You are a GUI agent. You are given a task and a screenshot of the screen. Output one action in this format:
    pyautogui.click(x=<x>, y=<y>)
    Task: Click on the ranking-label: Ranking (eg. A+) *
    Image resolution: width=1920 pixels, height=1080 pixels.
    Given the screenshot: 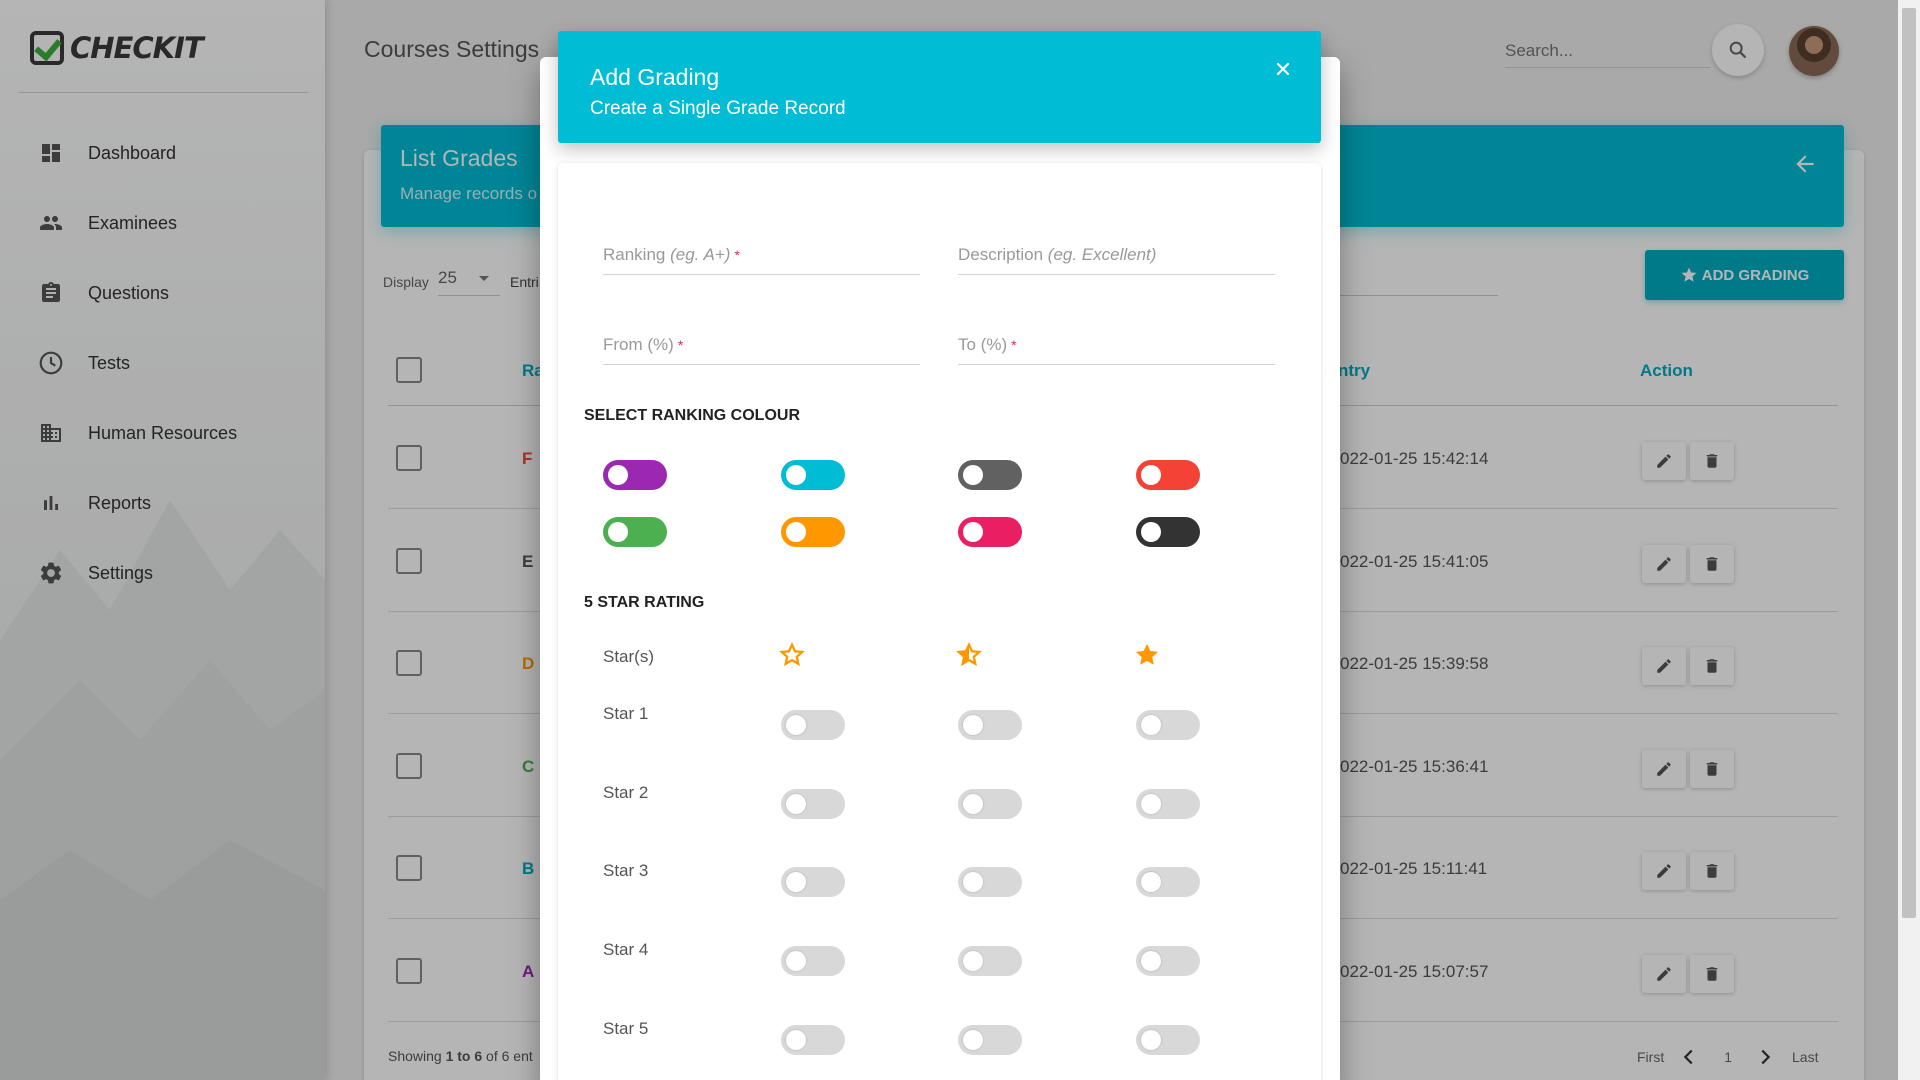 What is the action you would take?
    pyautogui.click(x=671, y=254)
    